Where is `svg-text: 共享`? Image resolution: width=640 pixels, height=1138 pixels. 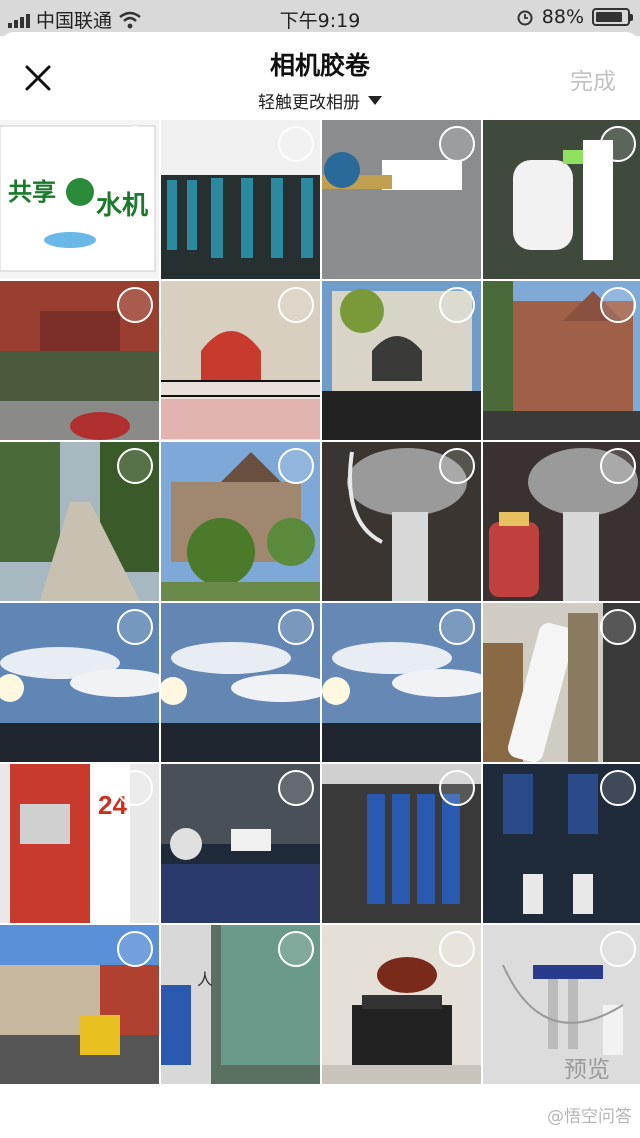 svg-text: 共享 is located at coordinates (32, 192).